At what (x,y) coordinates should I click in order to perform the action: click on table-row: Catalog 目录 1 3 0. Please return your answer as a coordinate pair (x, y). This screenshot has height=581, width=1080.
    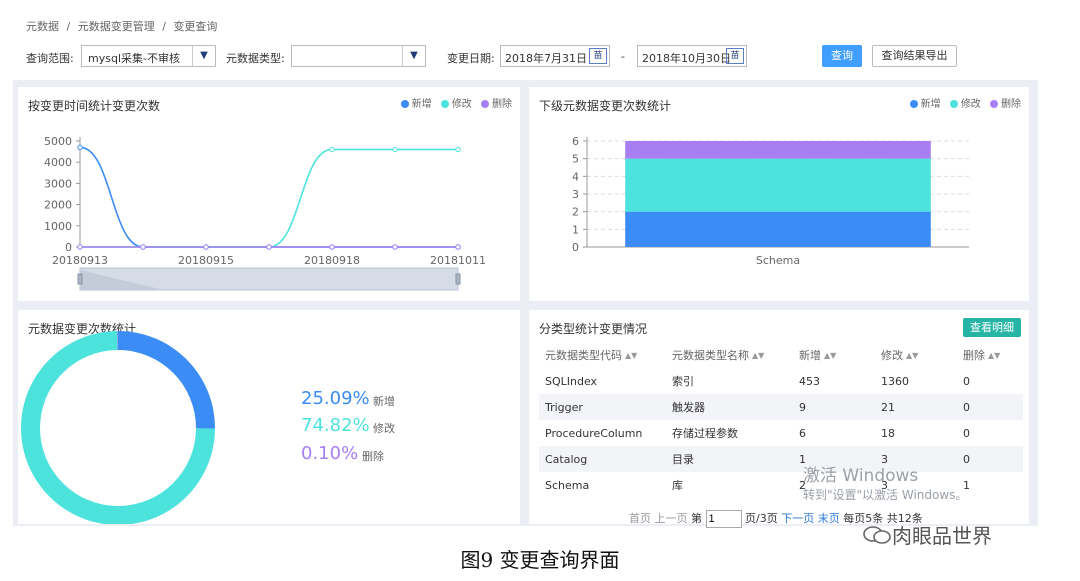
    Looking at the image, I should click on (781, 459).